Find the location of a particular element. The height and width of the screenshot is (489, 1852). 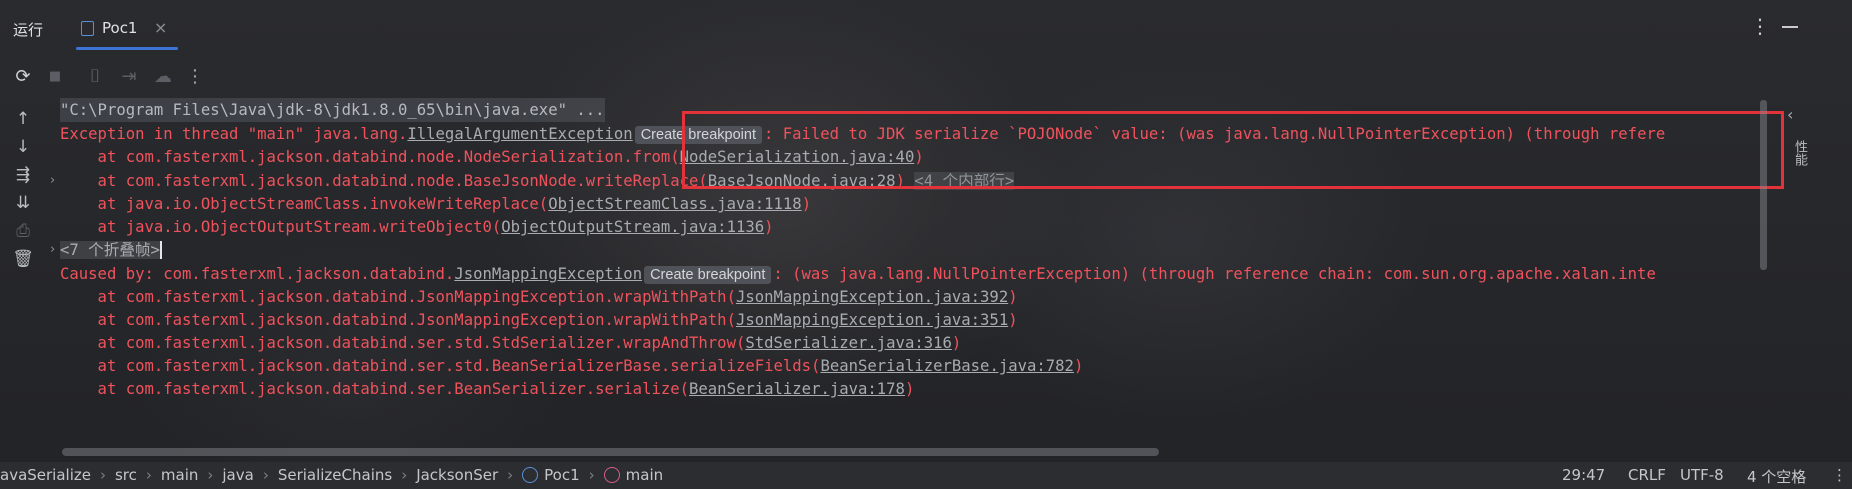

breadcrumb-item: java is located at coordinates (237, 475).